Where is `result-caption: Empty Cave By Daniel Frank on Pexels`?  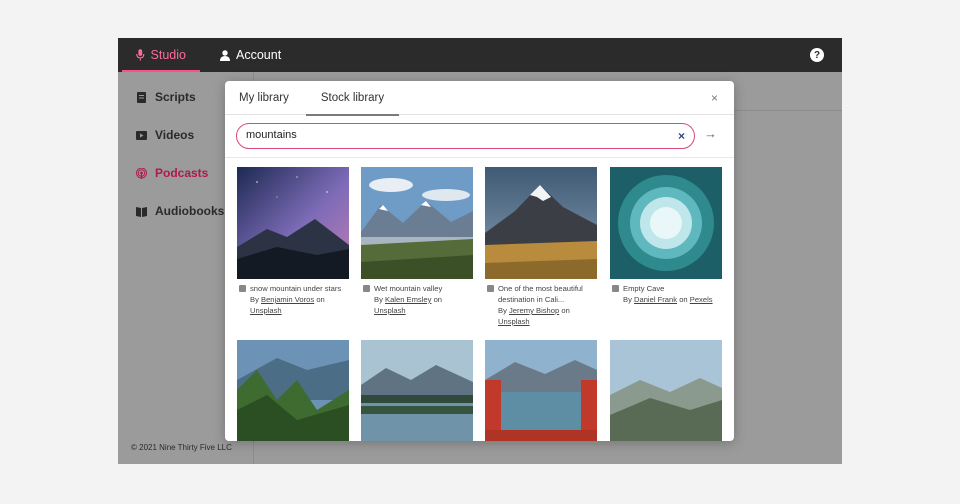
result-caption: Empty Cave By Daniel Frank on Pexels is located at coordinates (666, 294).